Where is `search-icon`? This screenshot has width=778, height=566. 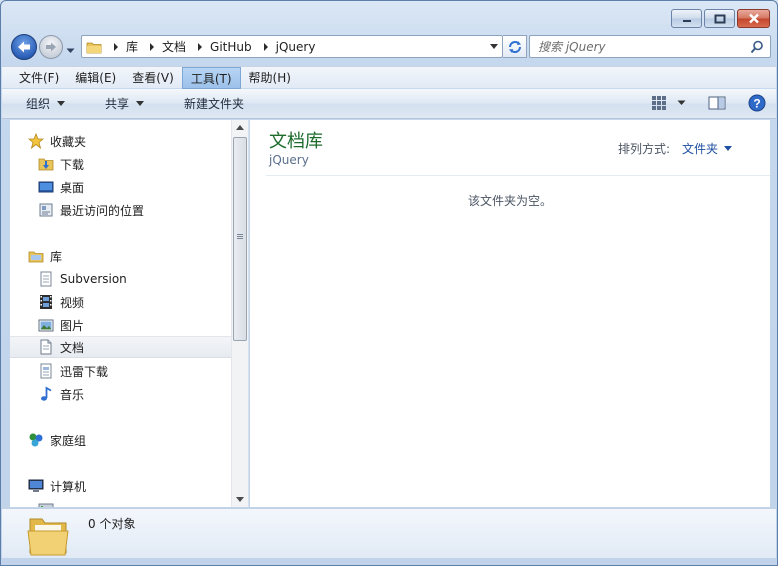 search-icon is located at coordinates (757, 48).